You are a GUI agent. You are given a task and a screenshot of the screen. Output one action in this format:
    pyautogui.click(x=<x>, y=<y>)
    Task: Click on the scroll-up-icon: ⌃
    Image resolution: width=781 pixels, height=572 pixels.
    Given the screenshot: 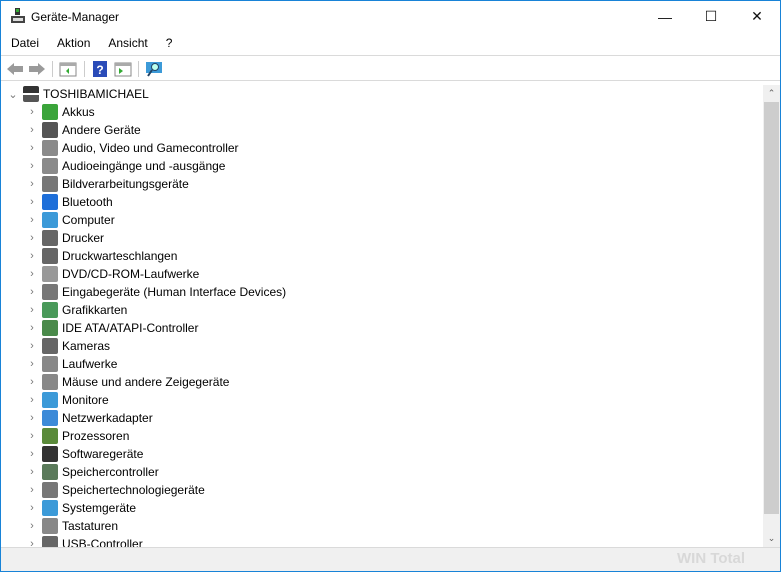 What is the action you would take?
    pyautogui.click(x=771, y=93)
    